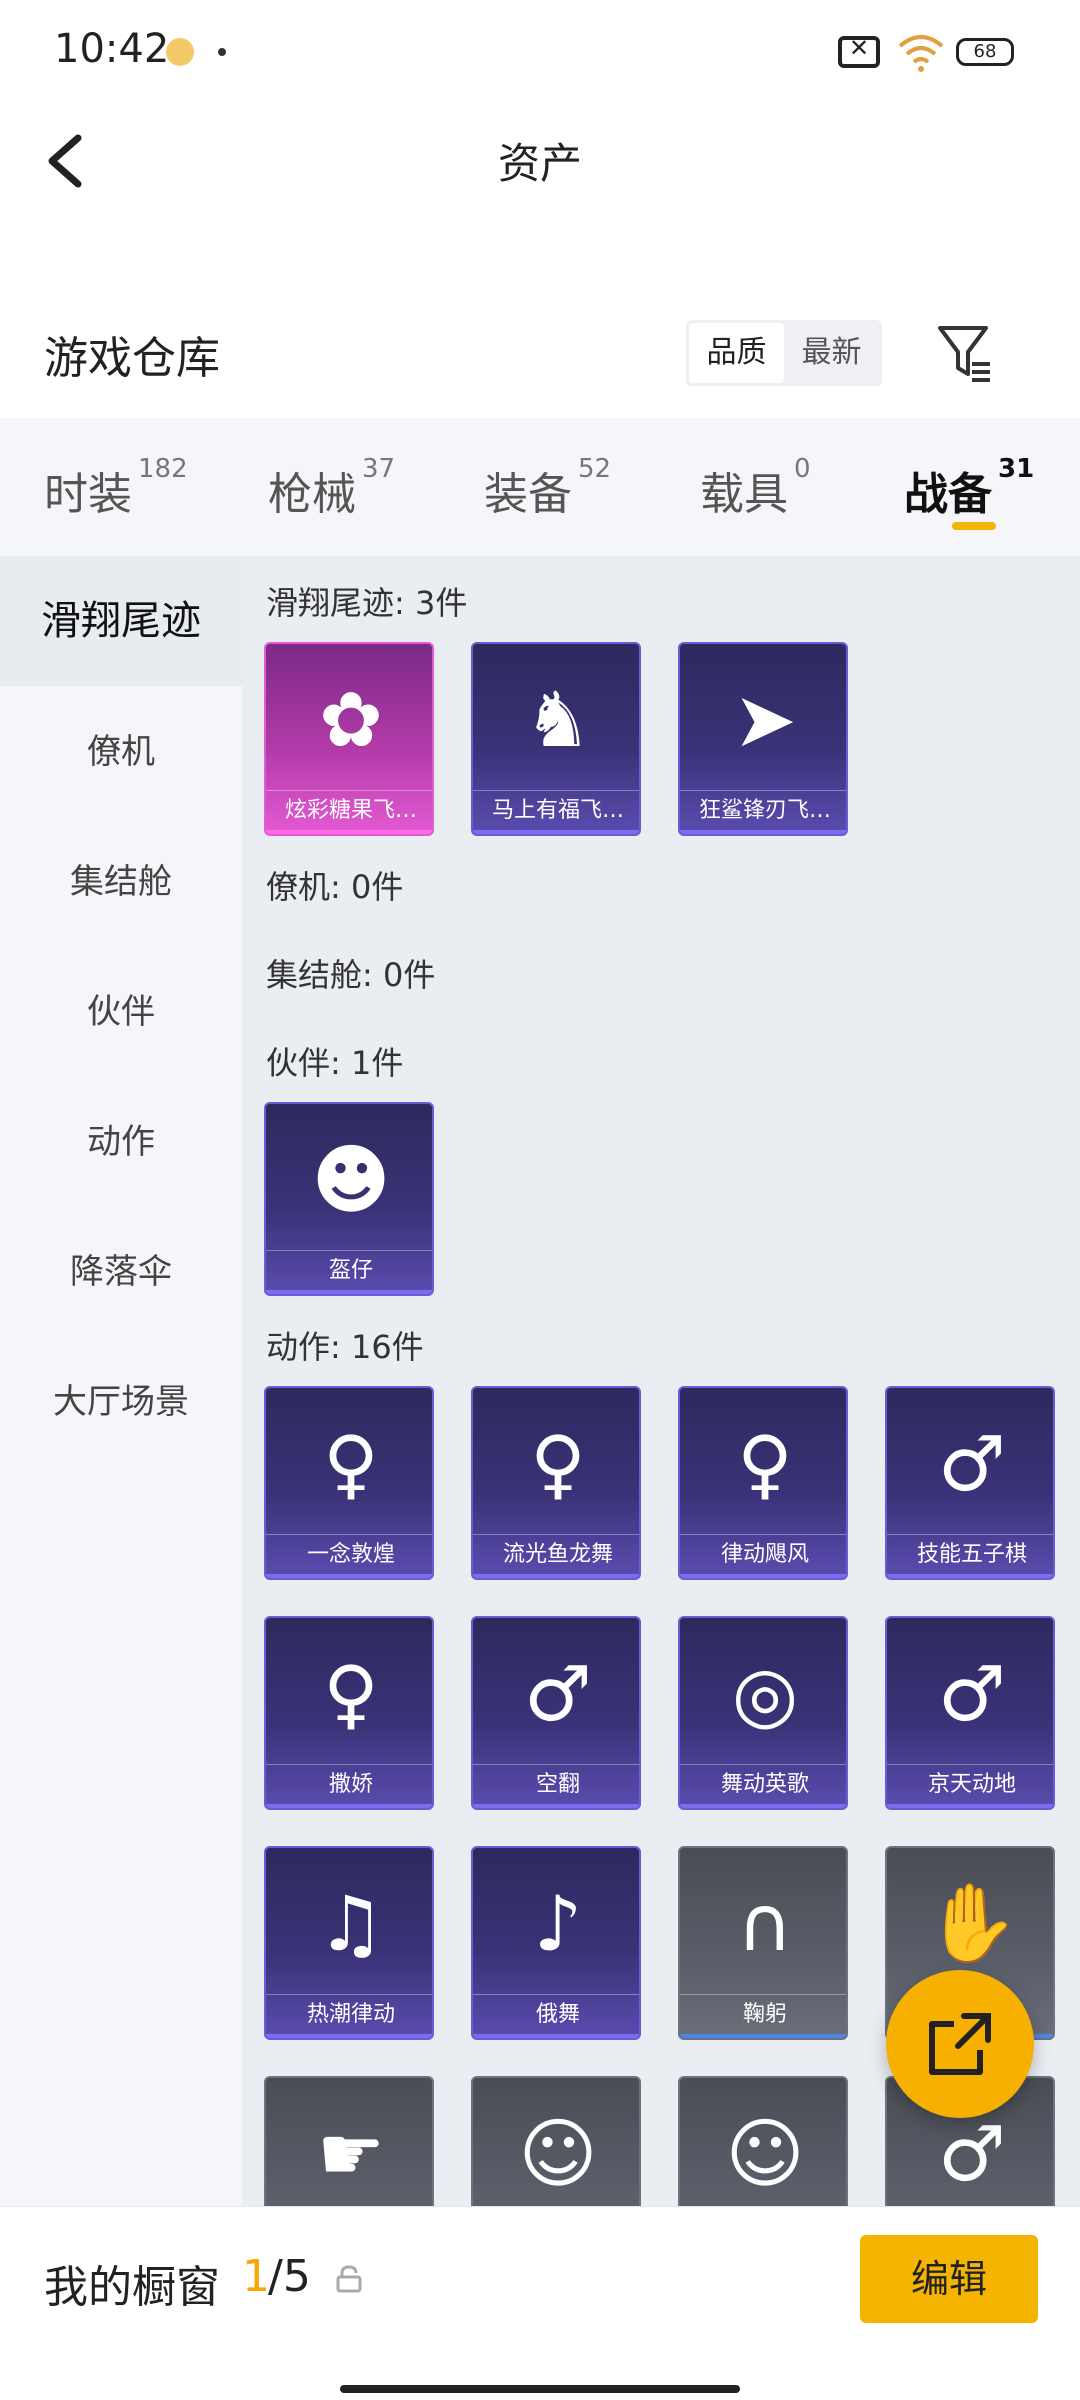 The width and height of the screenshot is (1080, 2400). Describe the element at coordinates (121, 748) in the screenshot. I see `side-item-wingman: 僚机` at that location.